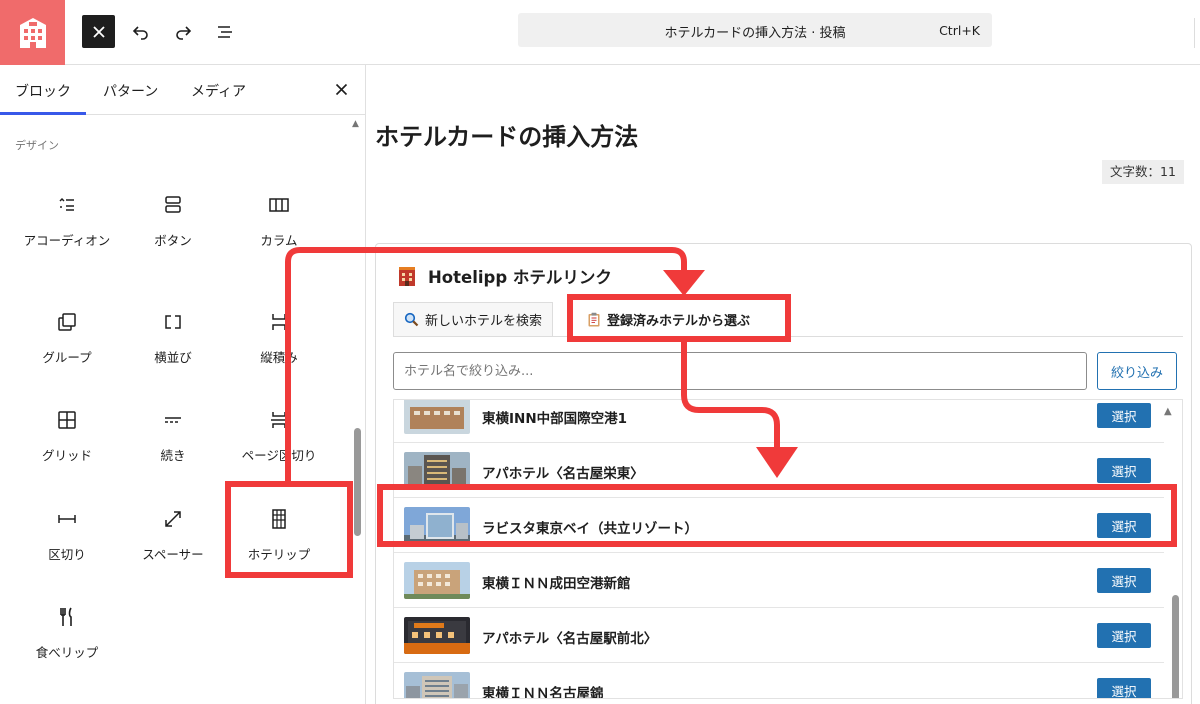 This screenshot has width=1200, height=704. Describe the element at coordinates (668, 319) in the screenshot. I see `tab-registered-hotels: 登録済みホテルから選ぶ` at that location.